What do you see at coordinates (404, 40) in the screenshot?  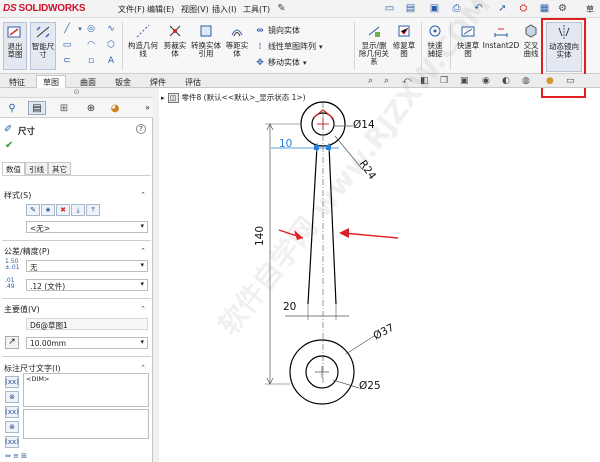 I see `repair-sketch-button: 修复草图` at bounding box center [404, 40].